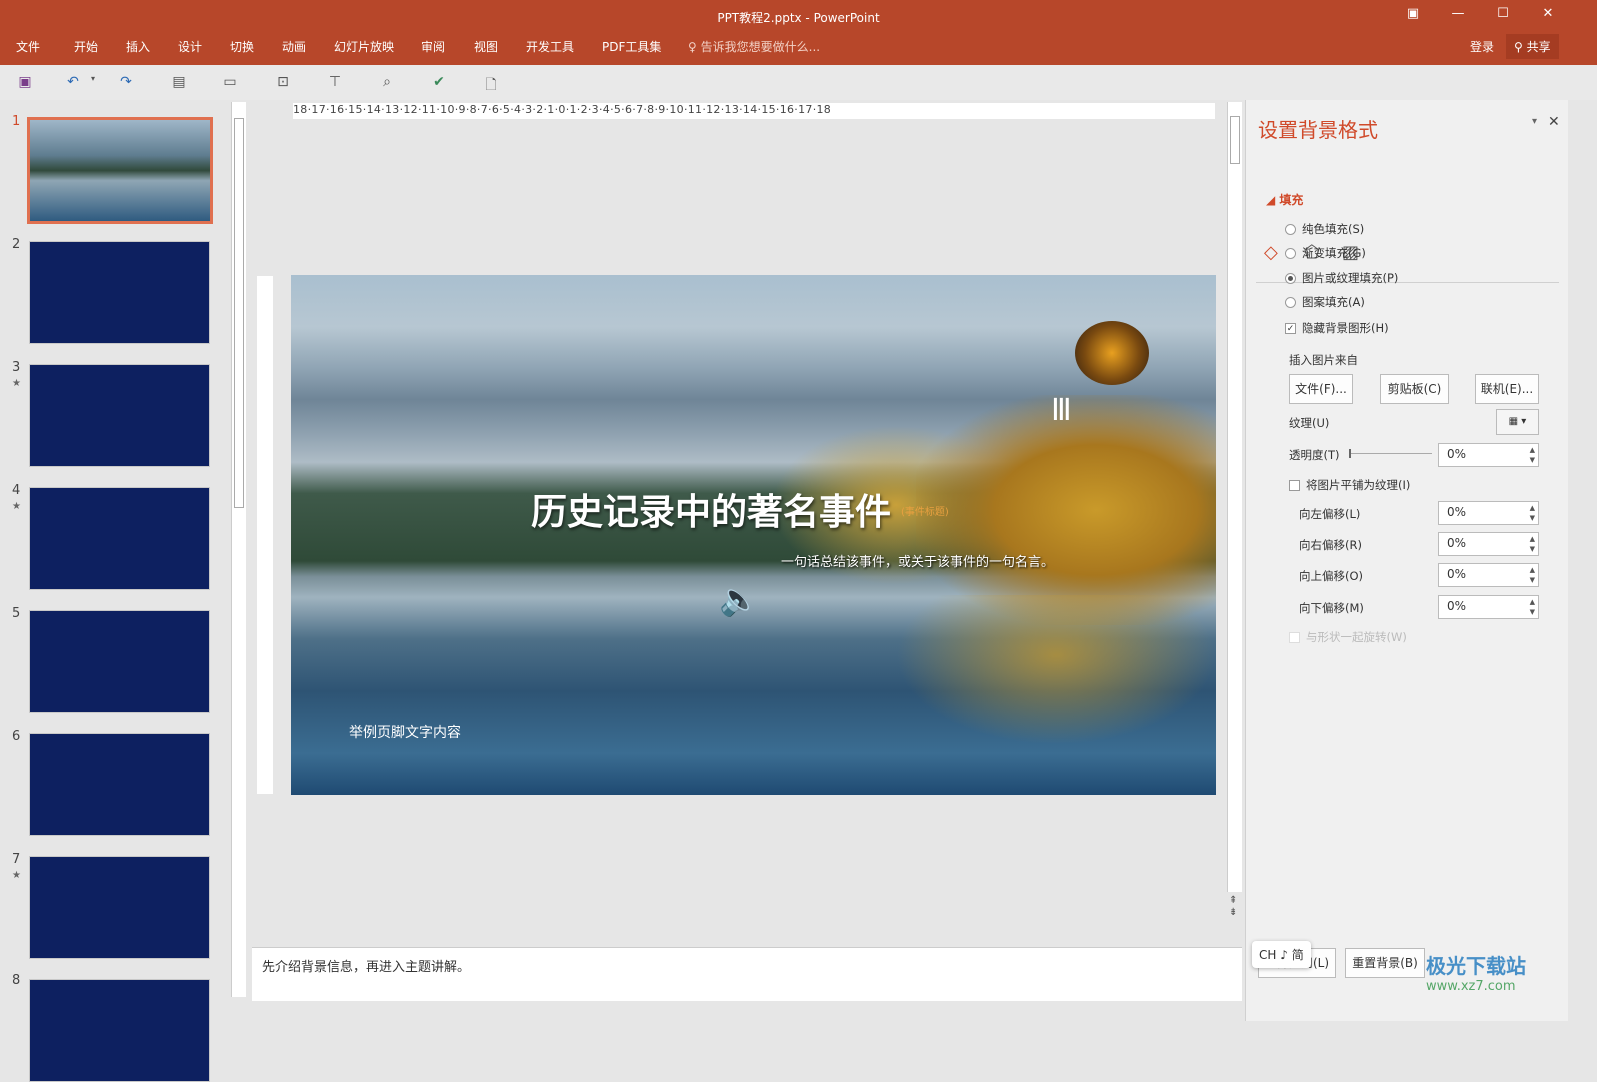  What do you see at coordinates (1330, 545) in the screenshot?
I see `offset-right-label: 向右偏移(R)` at bounding box center [1330, 545].